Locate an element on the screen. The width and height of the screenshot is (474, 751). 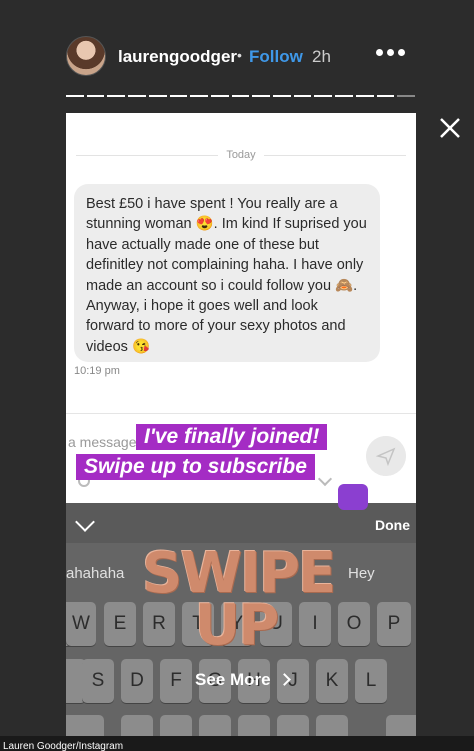
photo-credit: Lauren Goodger/Instagram is located at coordinates (237, 743).